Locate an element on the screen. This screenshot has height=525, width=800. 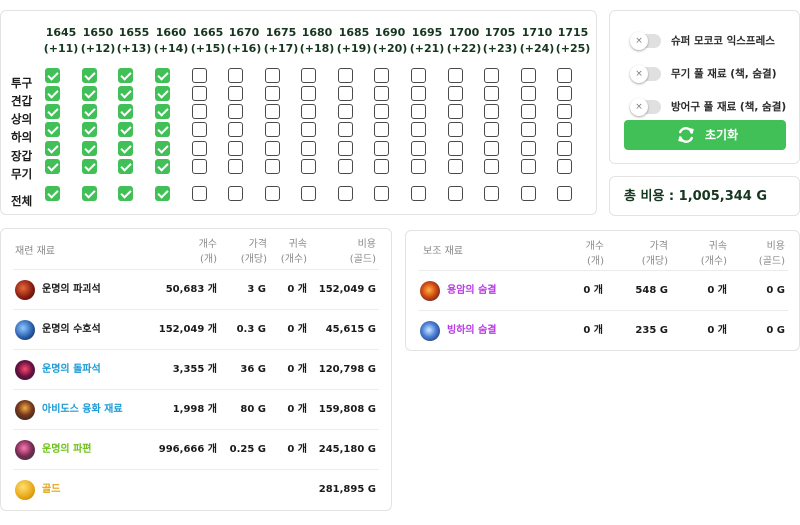
reset-button: 초기화 is located at coordinates (705, 135).